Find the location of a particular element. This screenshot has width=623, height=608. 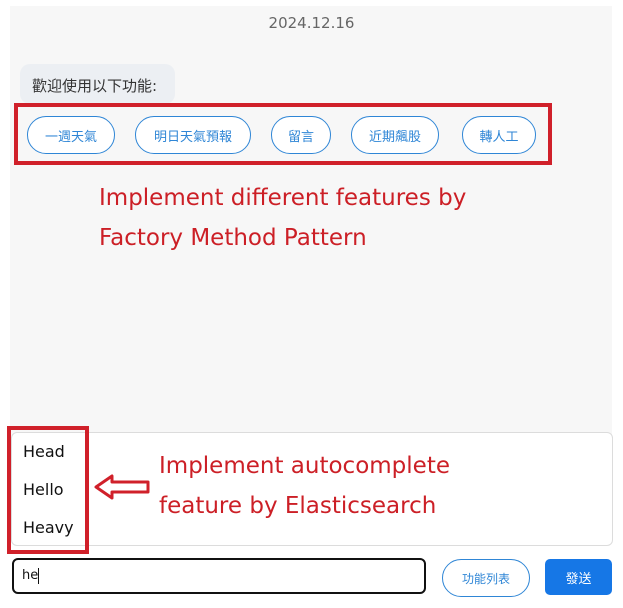

welcome-bubble: 歡迎使用以下功能: is located at coordinates (97, 84).